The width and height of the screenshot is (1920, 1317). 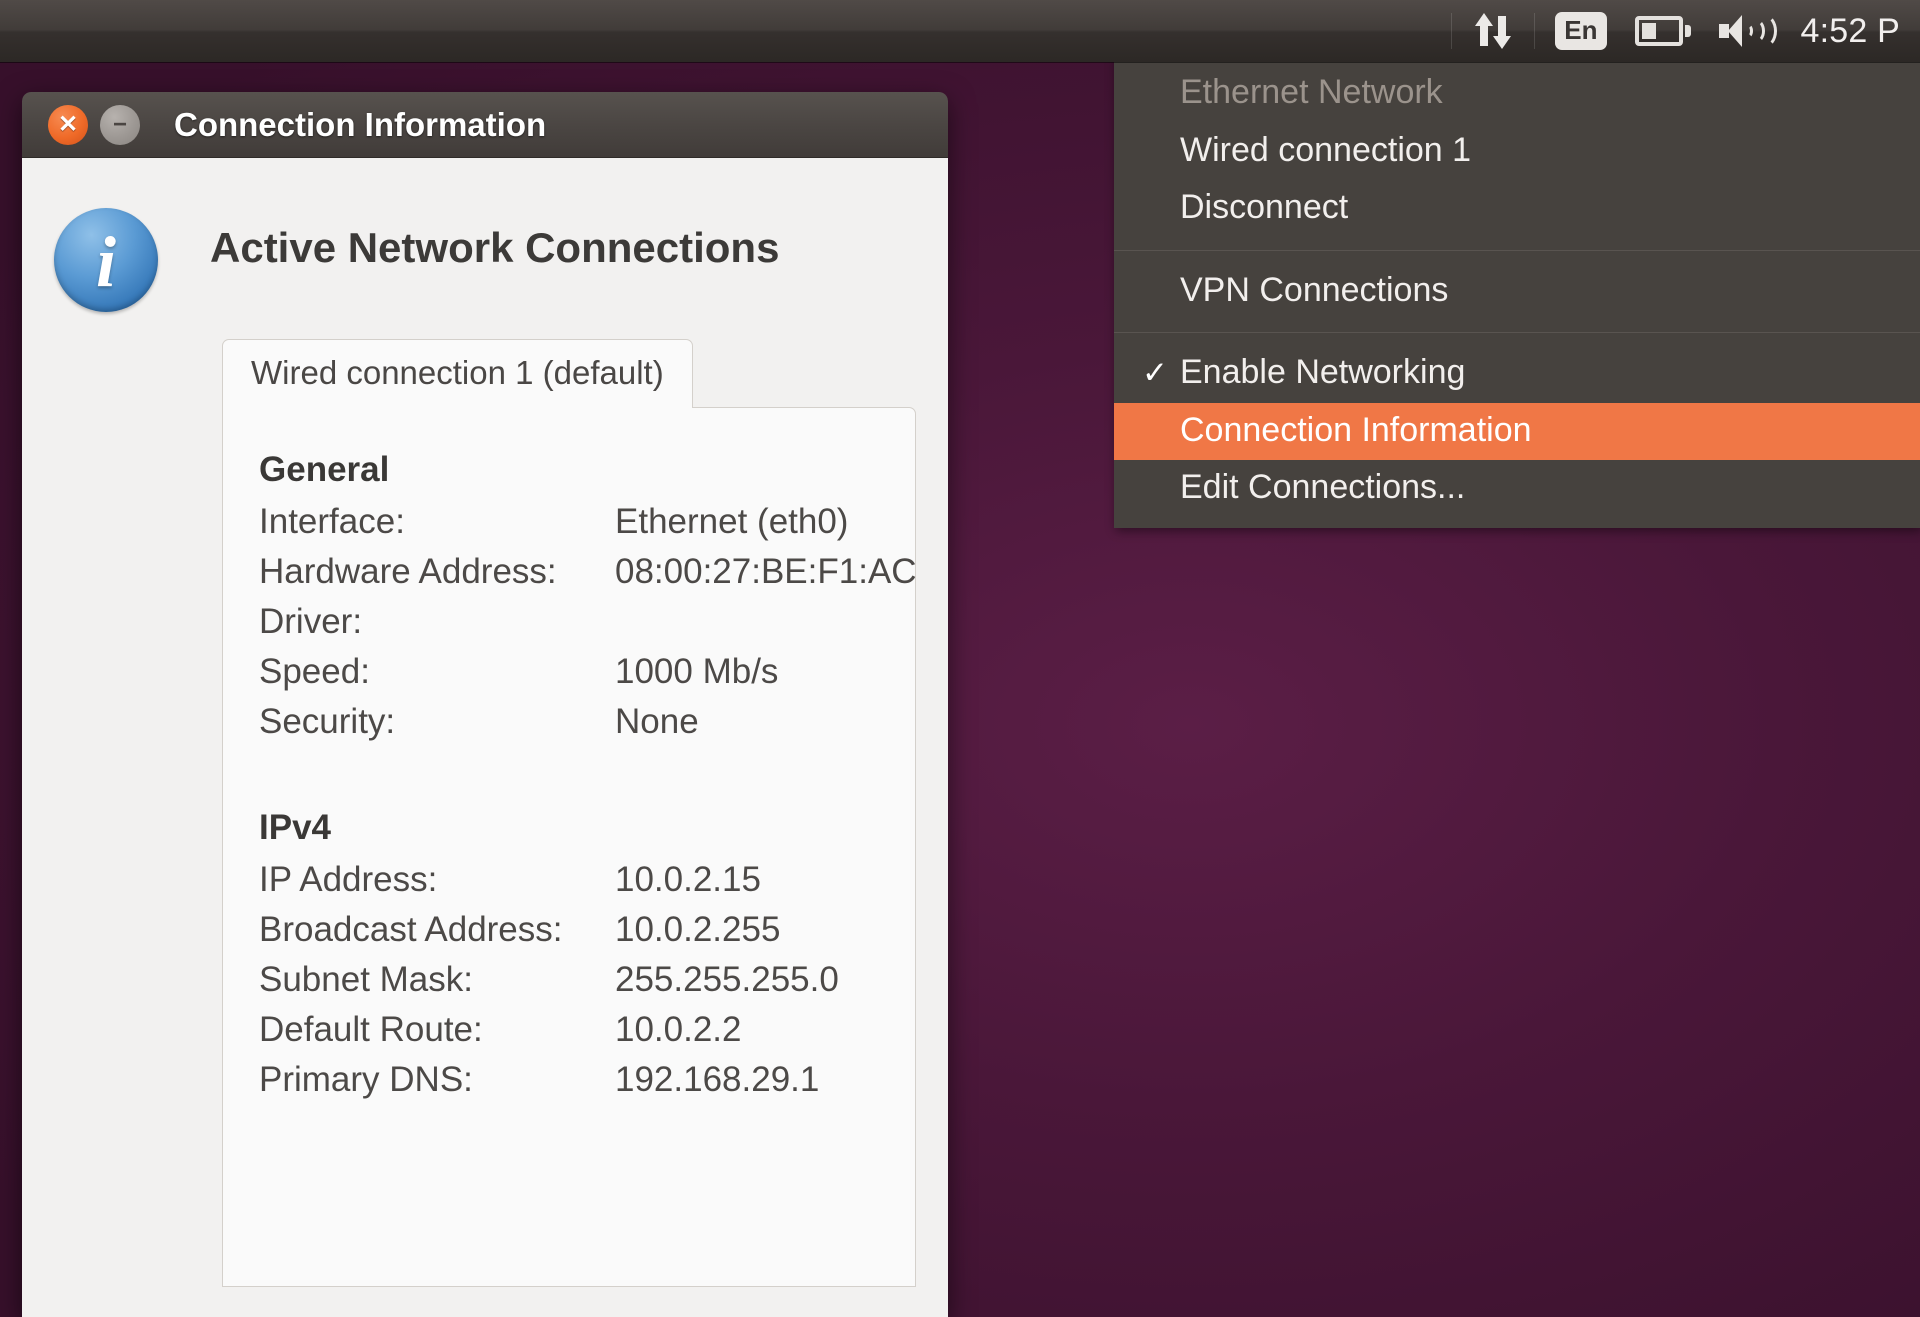 I want to click on field-value: 08:00:27:BE:F1:AC, so click(x=766, y=571).